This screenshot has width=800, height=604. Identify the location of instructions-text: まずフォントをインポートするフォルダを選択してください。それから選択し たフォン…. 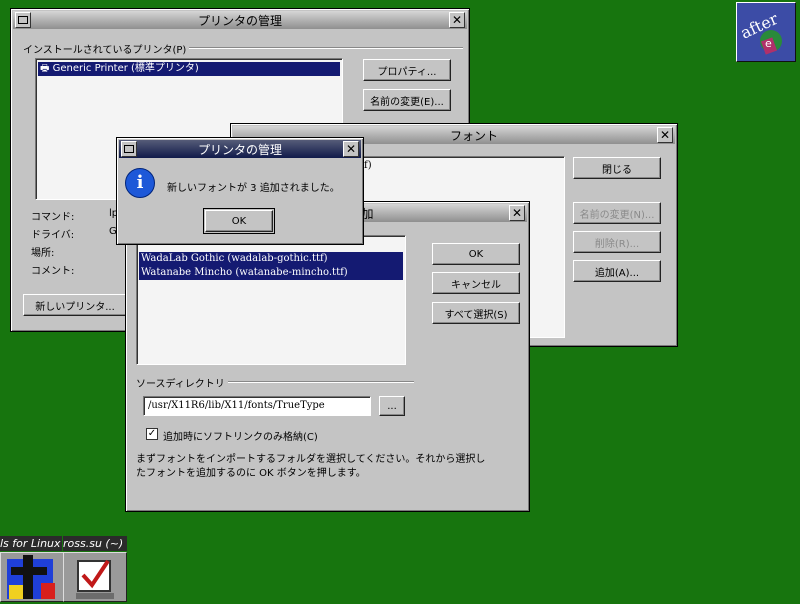
(311, 466).